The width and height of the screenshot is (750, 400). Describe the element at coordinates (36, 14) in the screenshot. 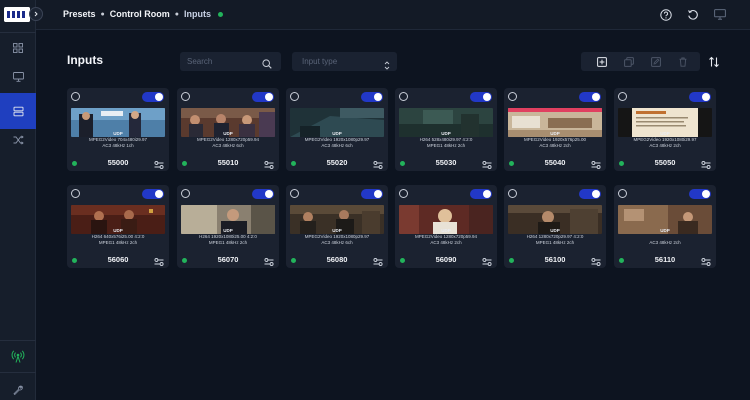

I see `sidebar-expand-button` at that location.